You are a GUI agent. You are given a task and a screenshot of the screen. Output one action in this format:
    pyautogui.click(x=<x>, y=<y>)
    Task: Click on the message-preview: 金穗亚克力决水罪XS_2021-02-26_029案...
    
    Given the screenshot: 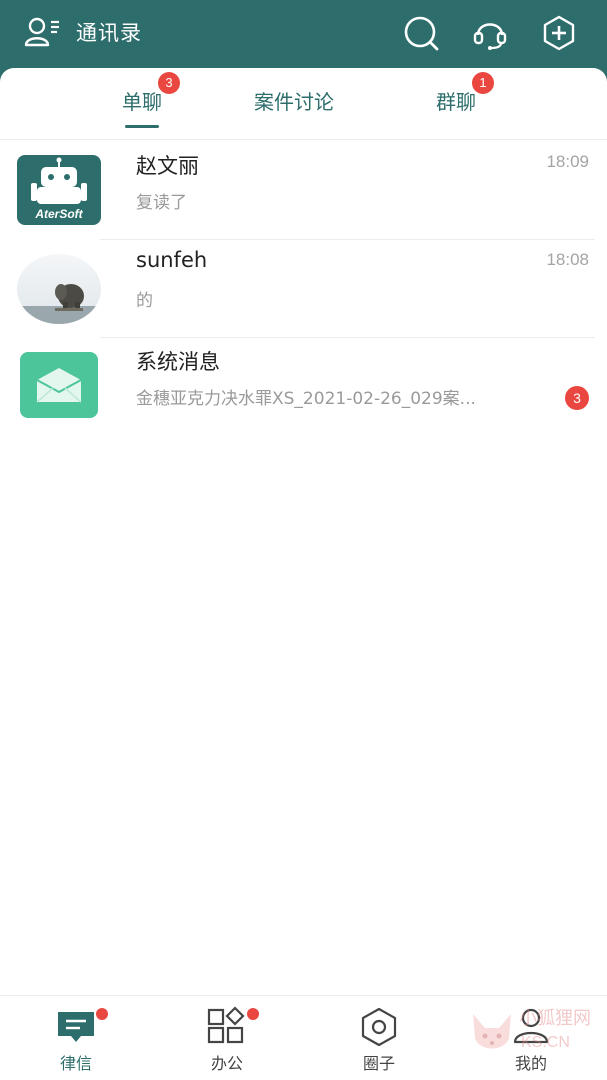 What is the action you would take?
    pyautogui.click(x=306, y=399)
    